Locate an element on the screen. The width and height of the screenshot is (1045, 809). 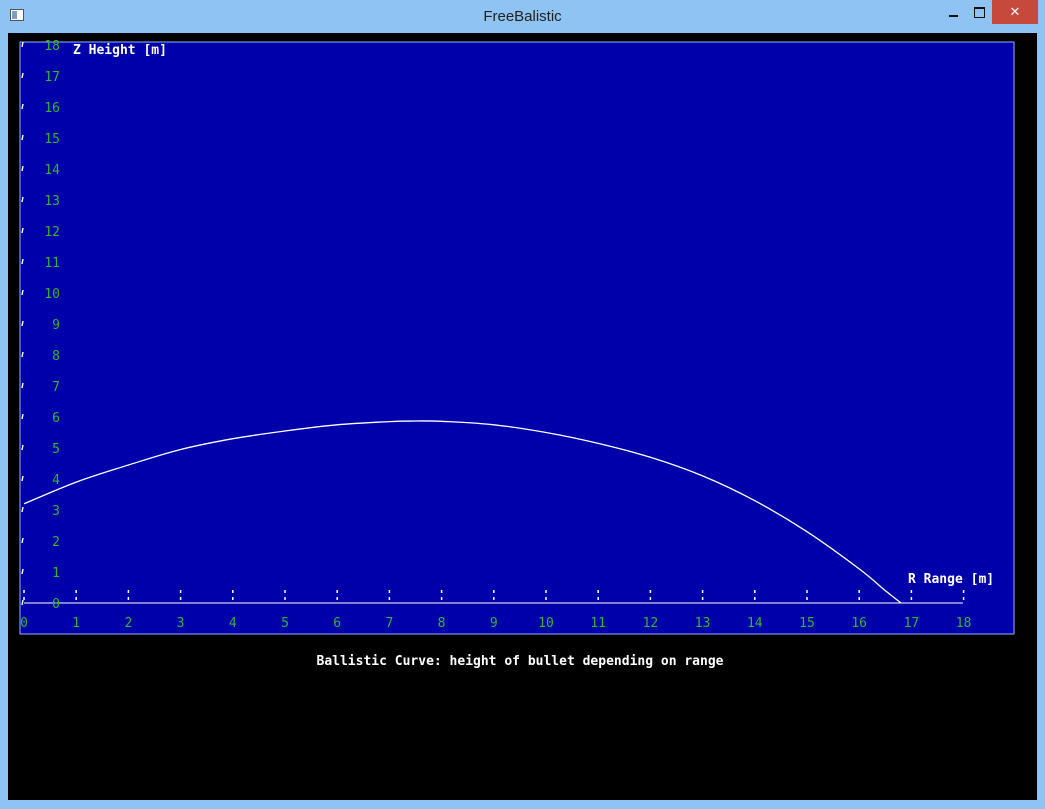
x-tick-label: 16 is located at coordinates (859, 623).